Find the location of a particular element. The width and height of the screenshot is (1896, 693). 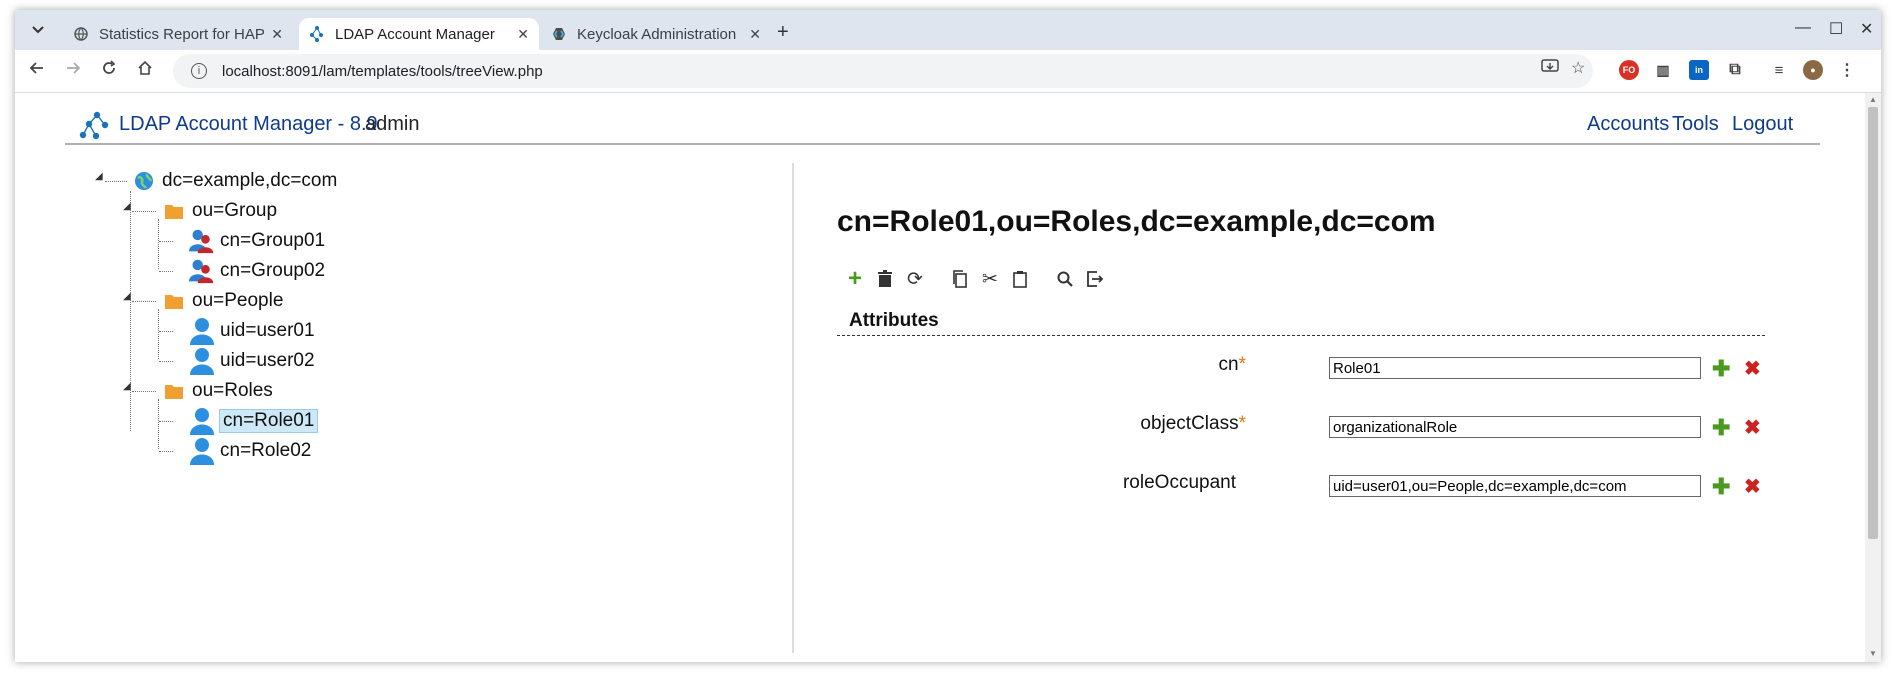

folder-icon is located at coordinates (174, 301).